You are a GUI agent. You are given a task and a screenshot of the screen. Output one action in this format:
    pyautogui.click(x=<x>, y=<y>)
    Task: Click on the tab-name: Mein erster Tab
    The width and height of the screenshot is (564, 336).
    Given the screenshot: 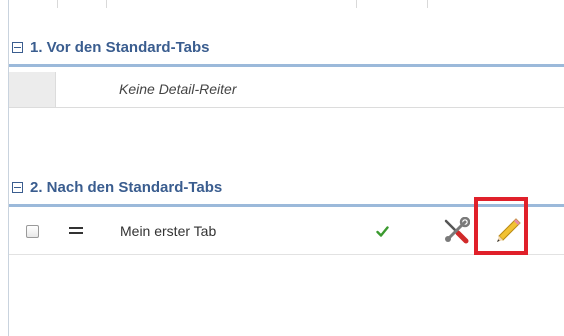 What is the action you would take?
    pyautogui.click(x=168, y=231)
    